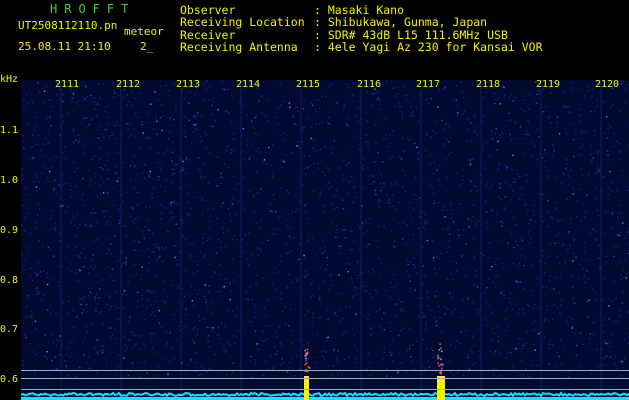 This screenshot has width=629, height=400. What do you see at coordinates (305, 350) in the screenshot?
I see `echo-speck` at bounding box center [305, 350].